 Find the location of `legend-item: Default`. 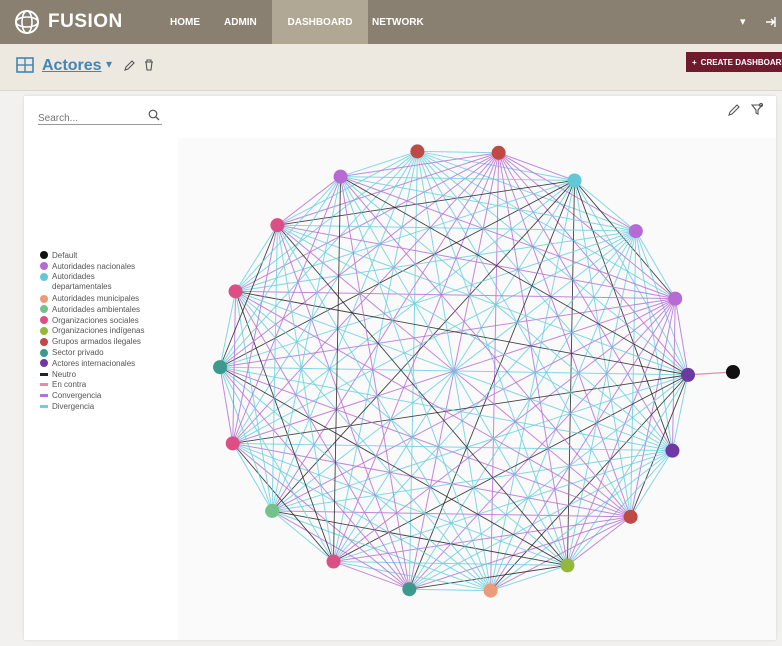

legend-item: Default is located at coordinates (92, 255).